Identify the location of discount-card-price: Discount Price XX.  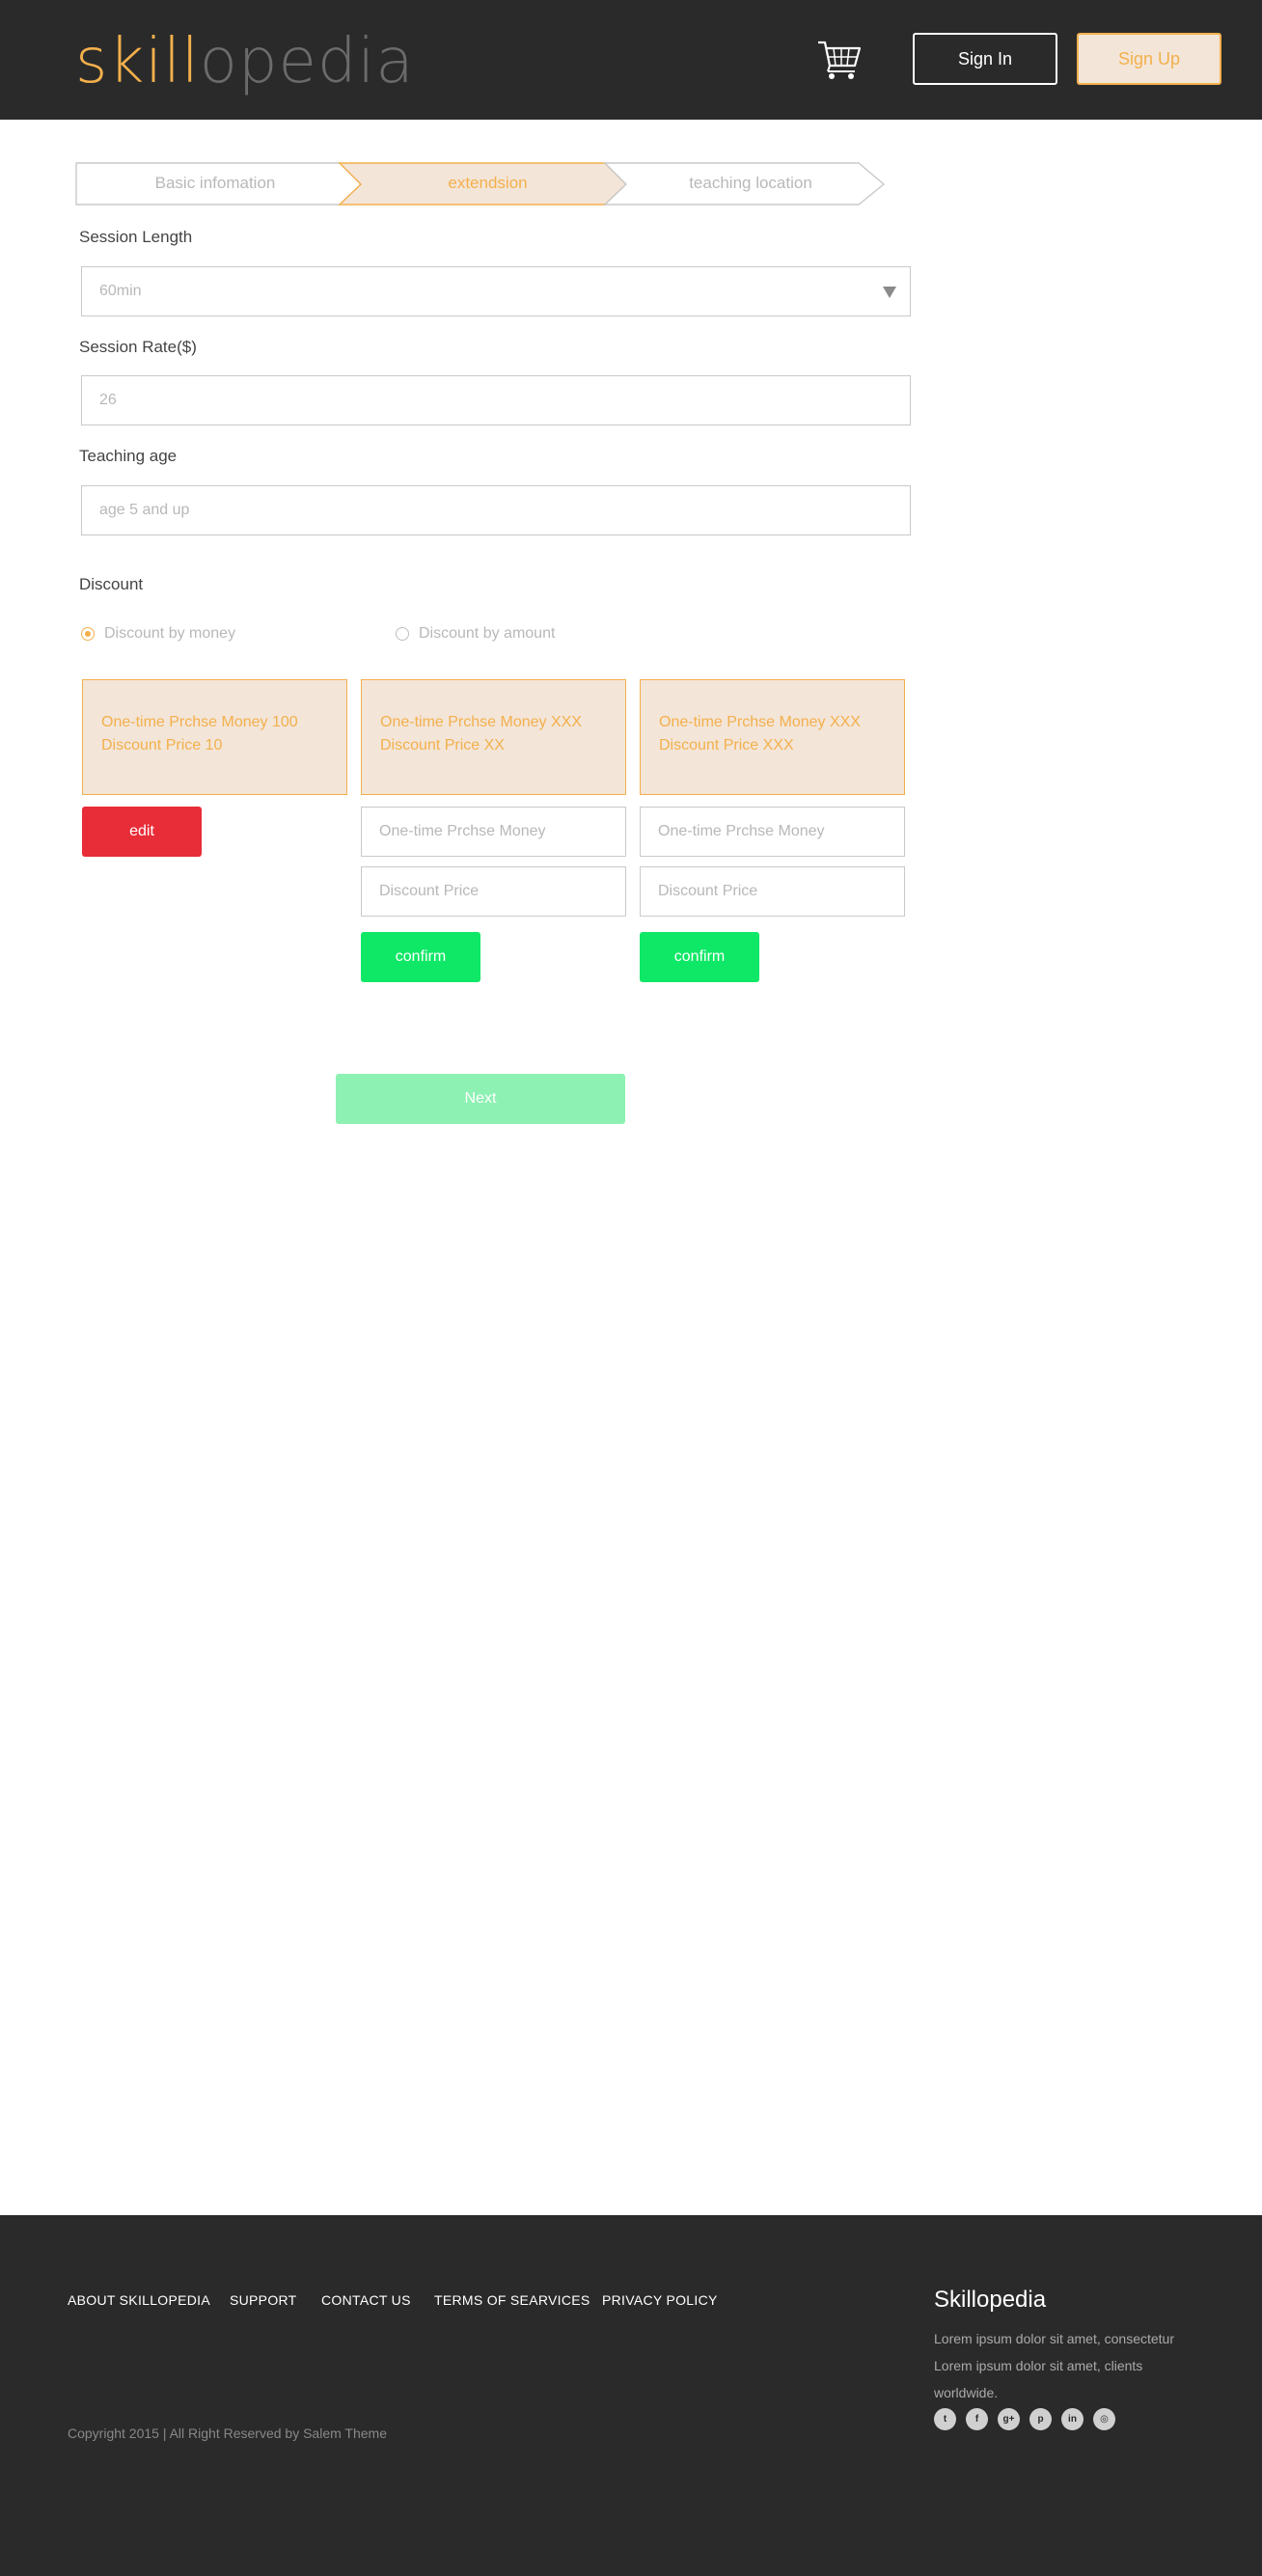
(442, 745).